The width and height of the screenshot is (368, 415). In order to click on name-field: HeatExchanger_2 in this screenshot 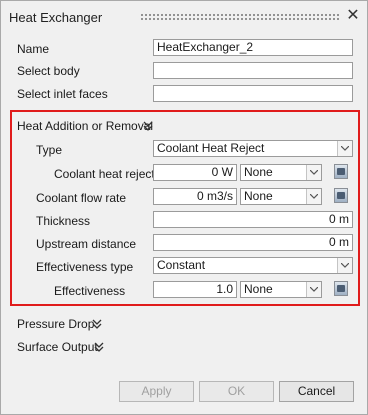, I will do `click(253, 47)`.